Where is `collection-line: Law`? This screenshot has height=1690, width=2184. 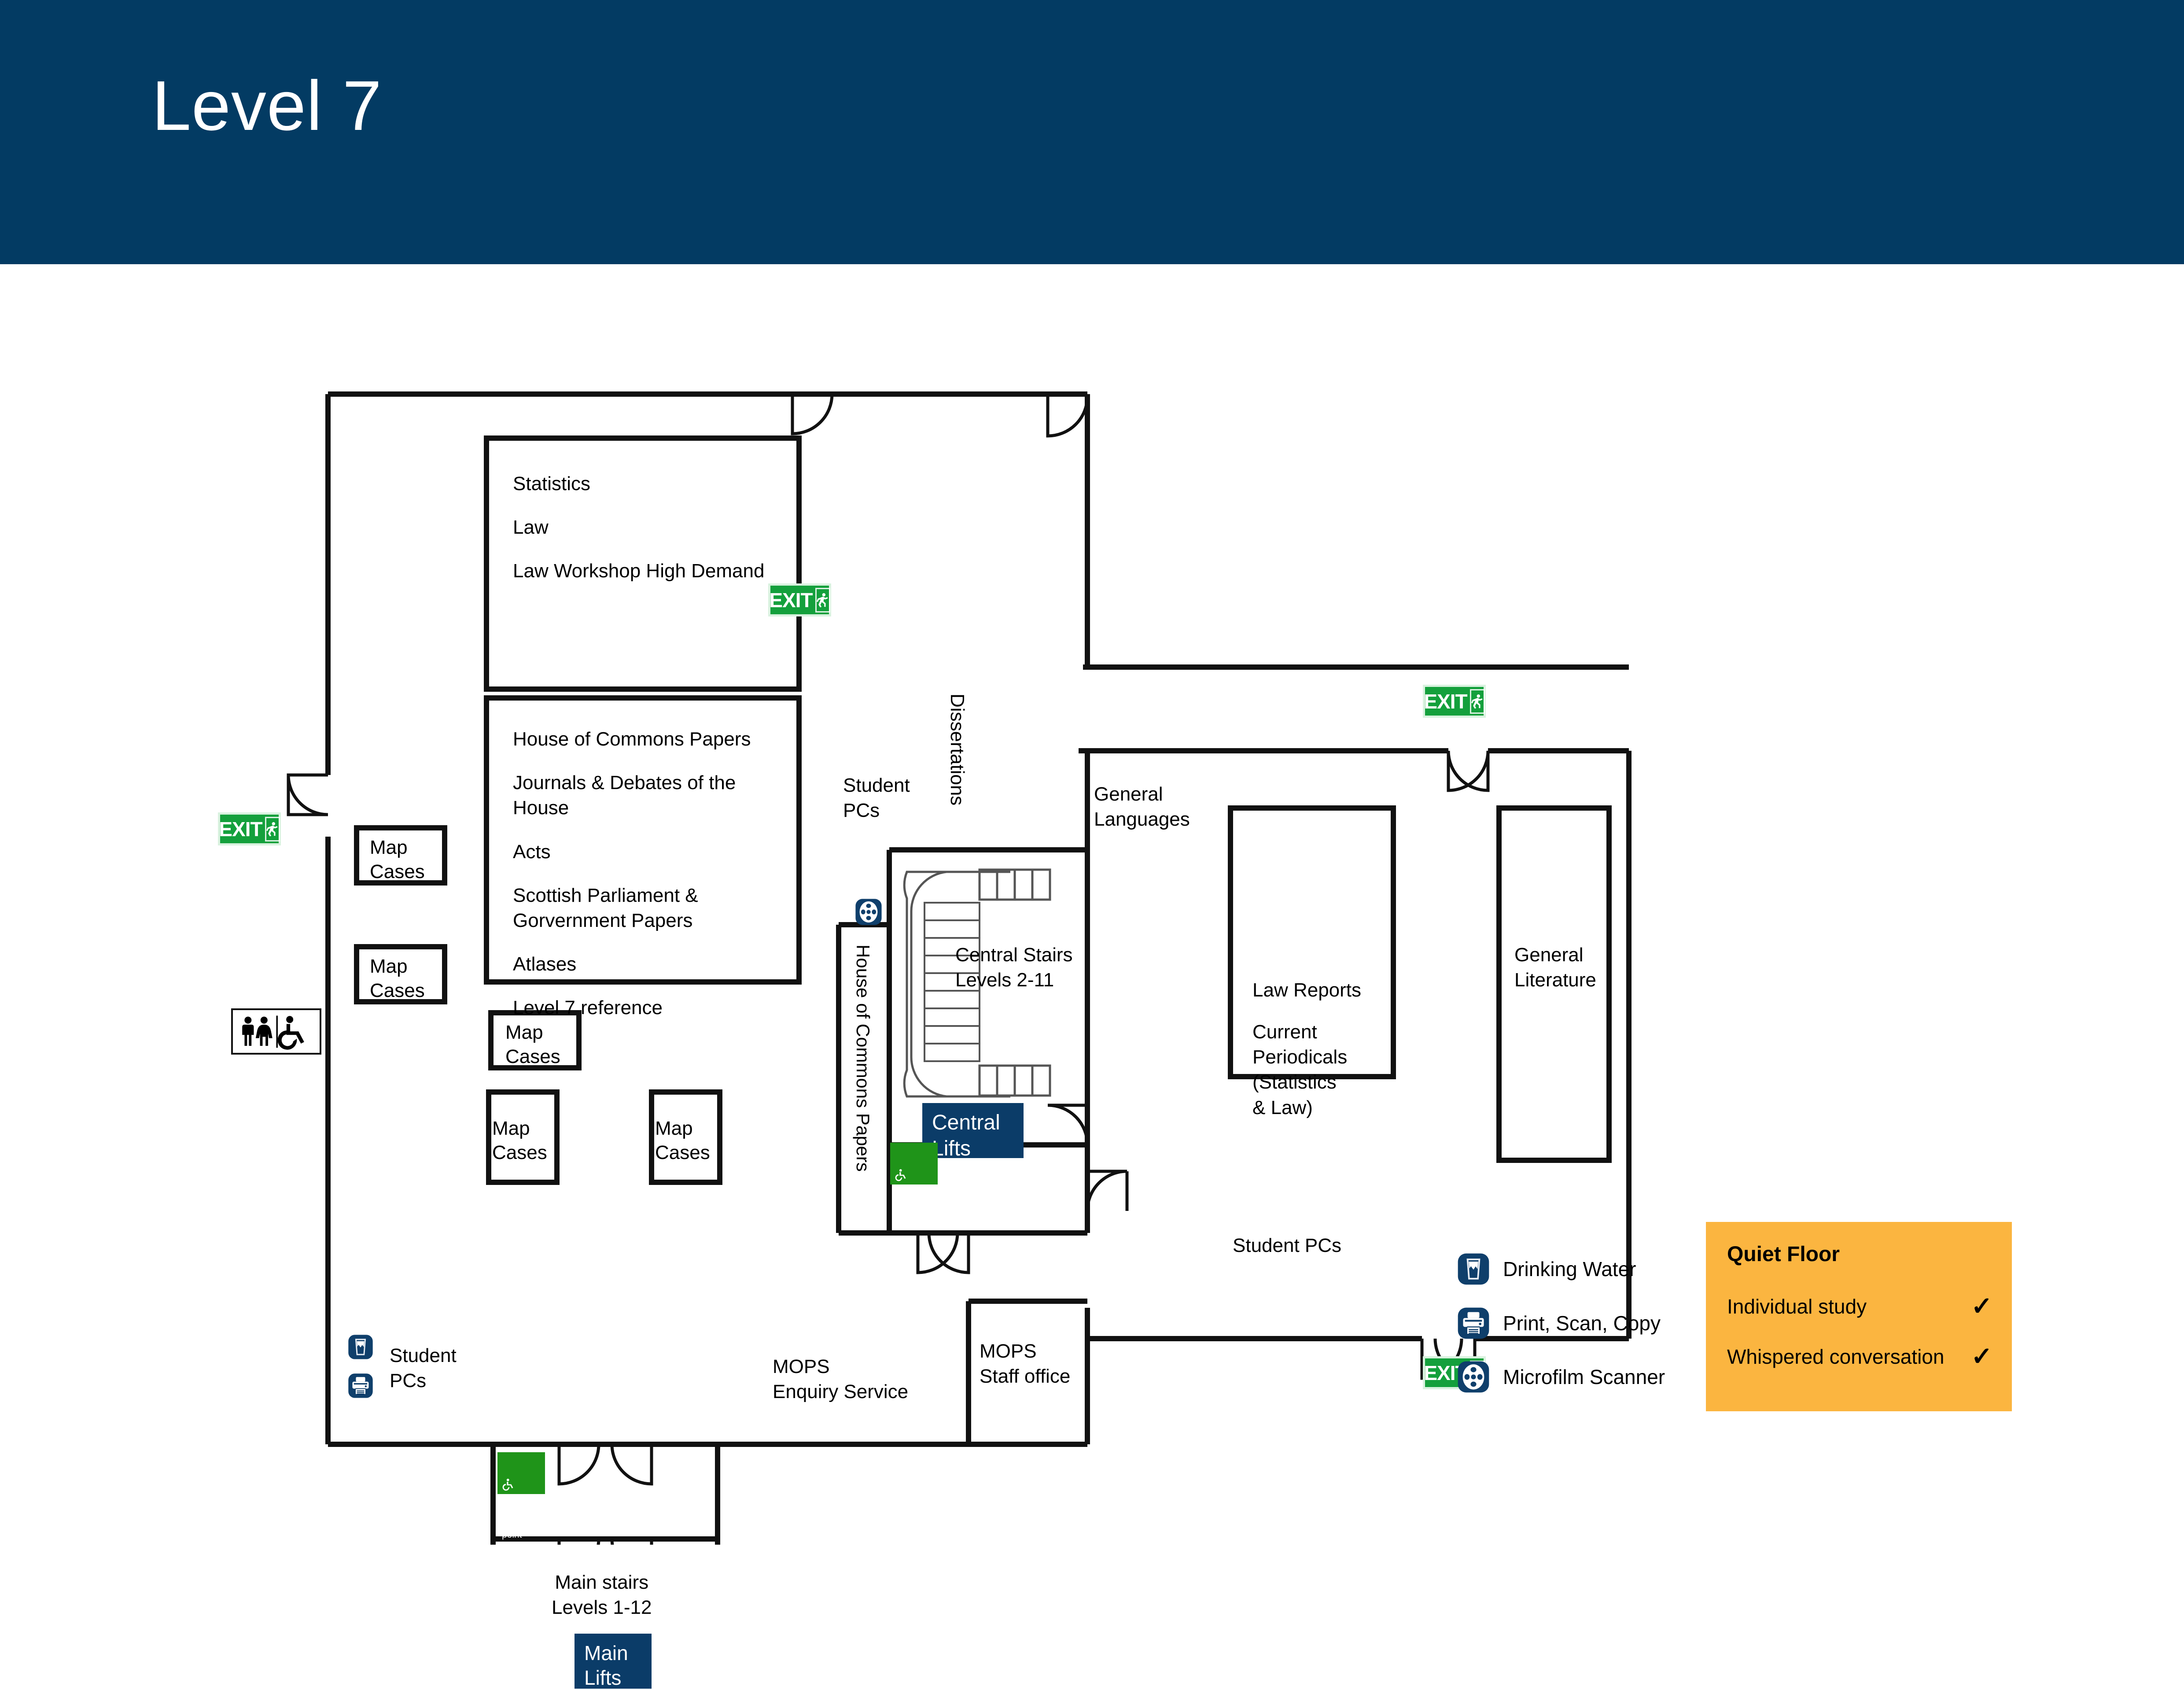 collection-line: Law is located at coordinates (531, 528).